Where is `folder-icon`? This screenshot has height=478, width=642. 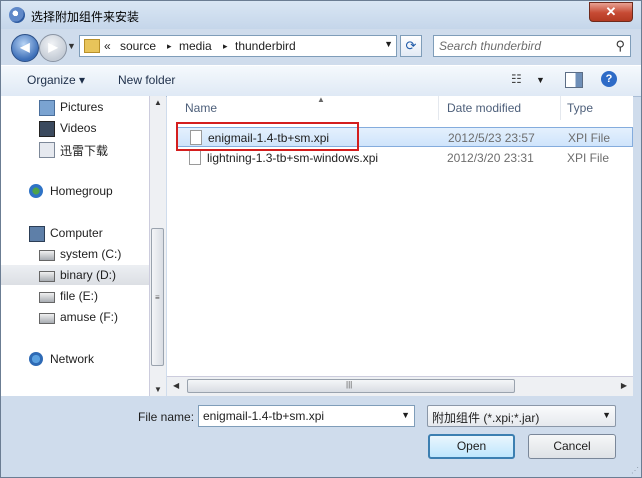
folder-icon is located at coordinates (92, 46).